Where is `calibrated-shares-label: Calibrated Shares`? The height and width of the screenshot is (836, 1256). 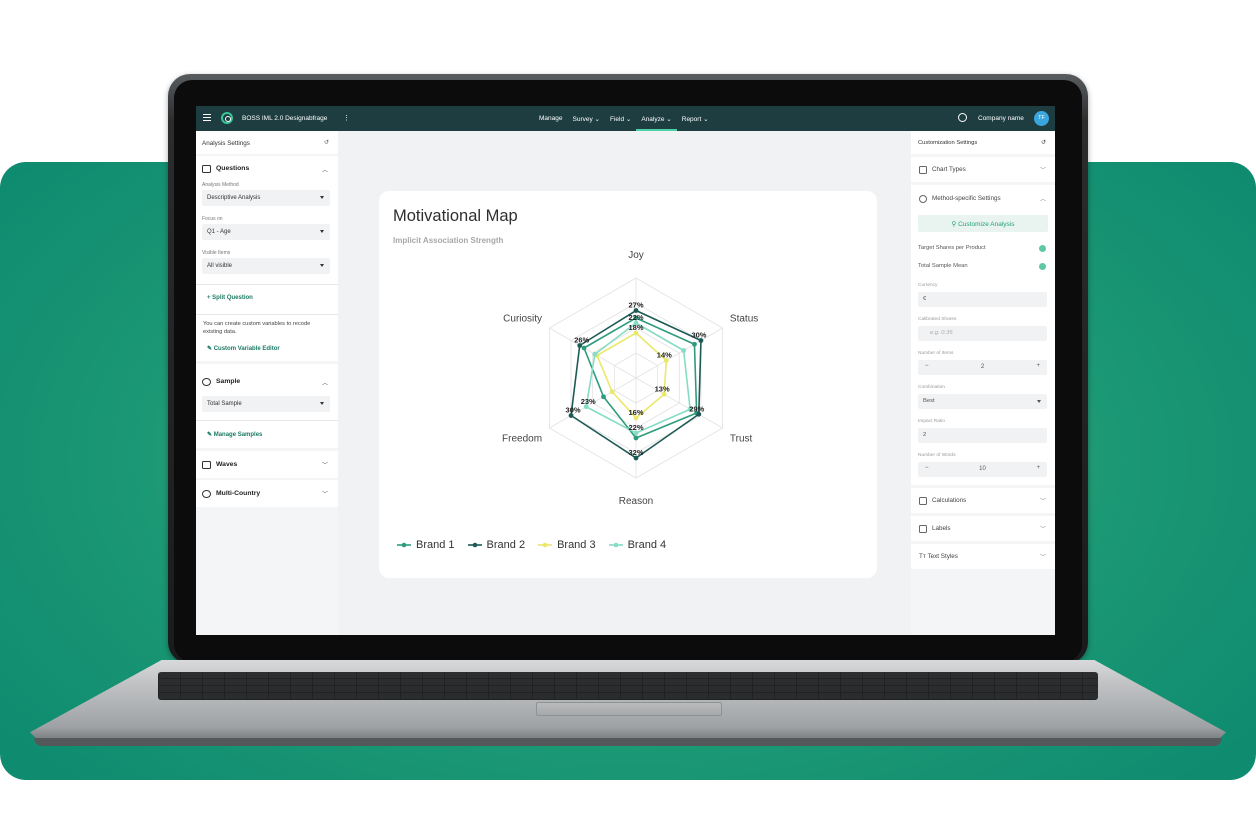
calibrated-shares-label: Calibrated Shares is located at coordinates (937, 319).